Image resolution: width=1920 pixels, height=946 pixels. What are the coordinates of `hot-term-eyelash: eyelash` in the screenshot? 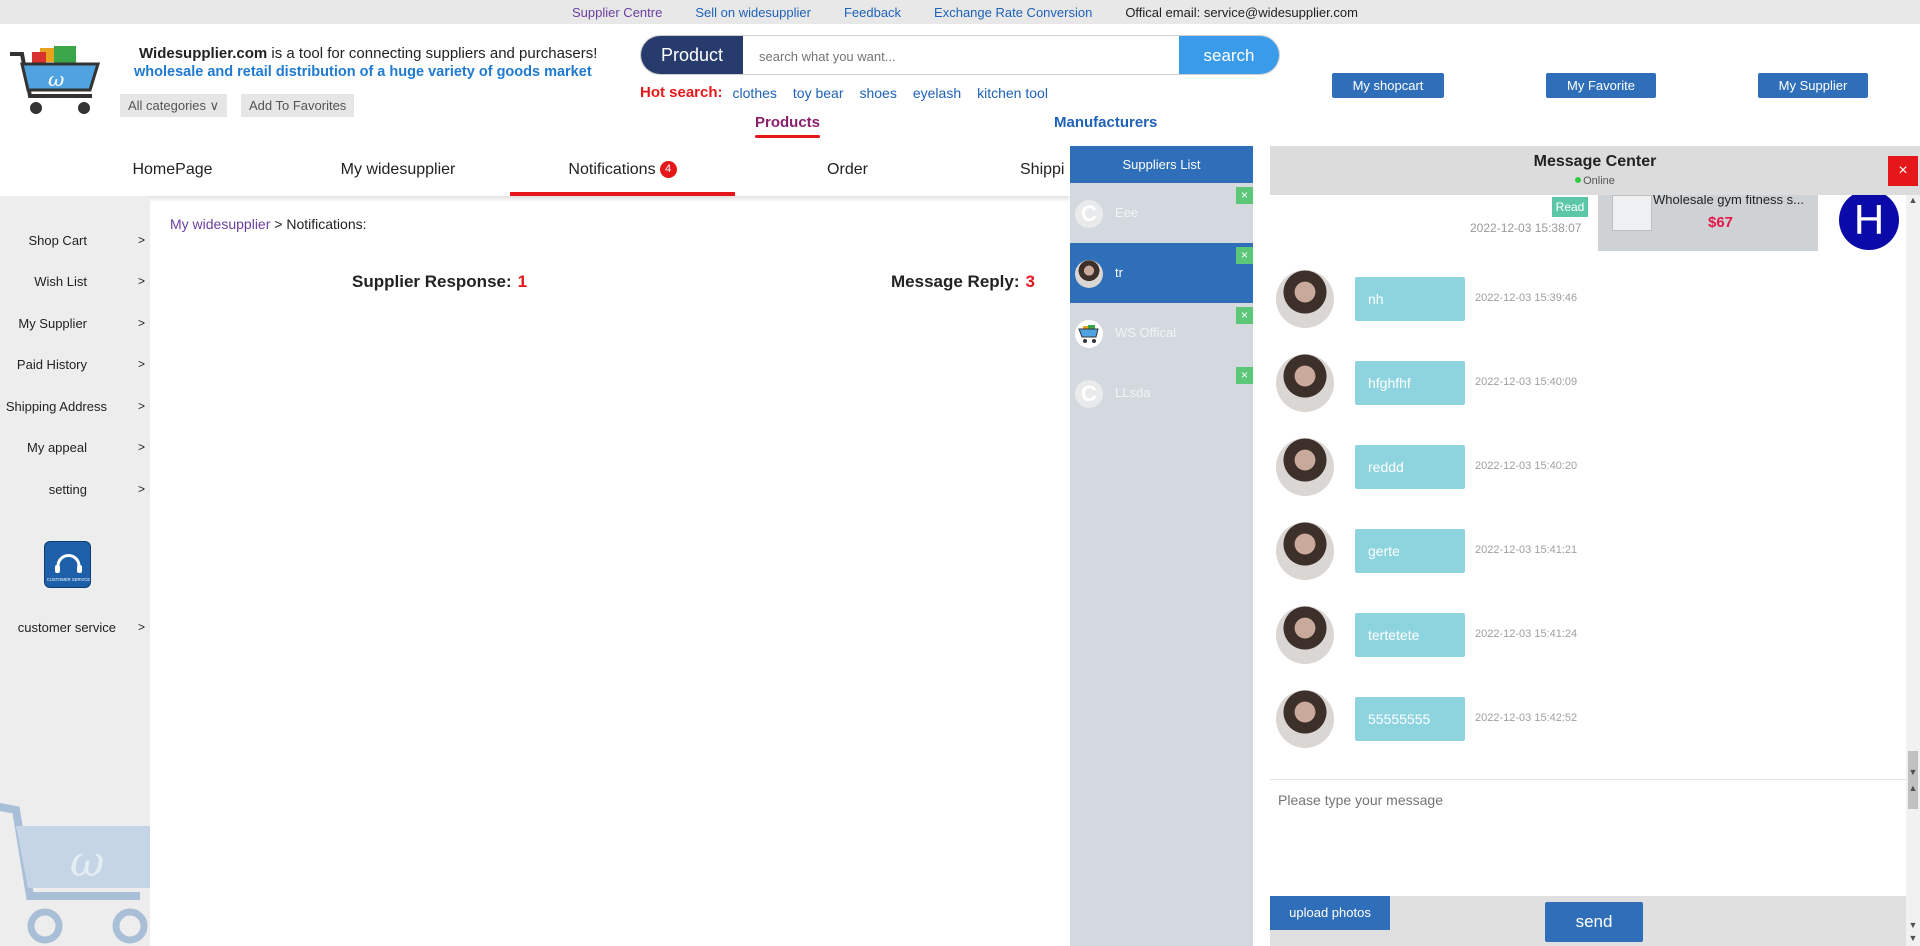 It's located at (937, 93).